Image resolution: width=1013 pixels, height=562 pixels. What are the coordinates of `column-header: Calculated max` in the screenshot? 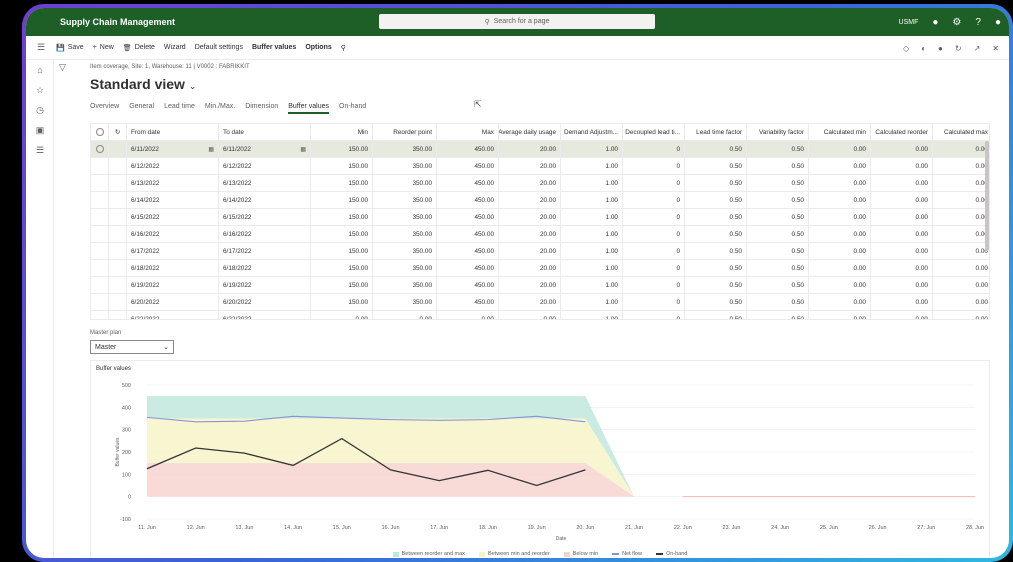 It's located at (961, 132).